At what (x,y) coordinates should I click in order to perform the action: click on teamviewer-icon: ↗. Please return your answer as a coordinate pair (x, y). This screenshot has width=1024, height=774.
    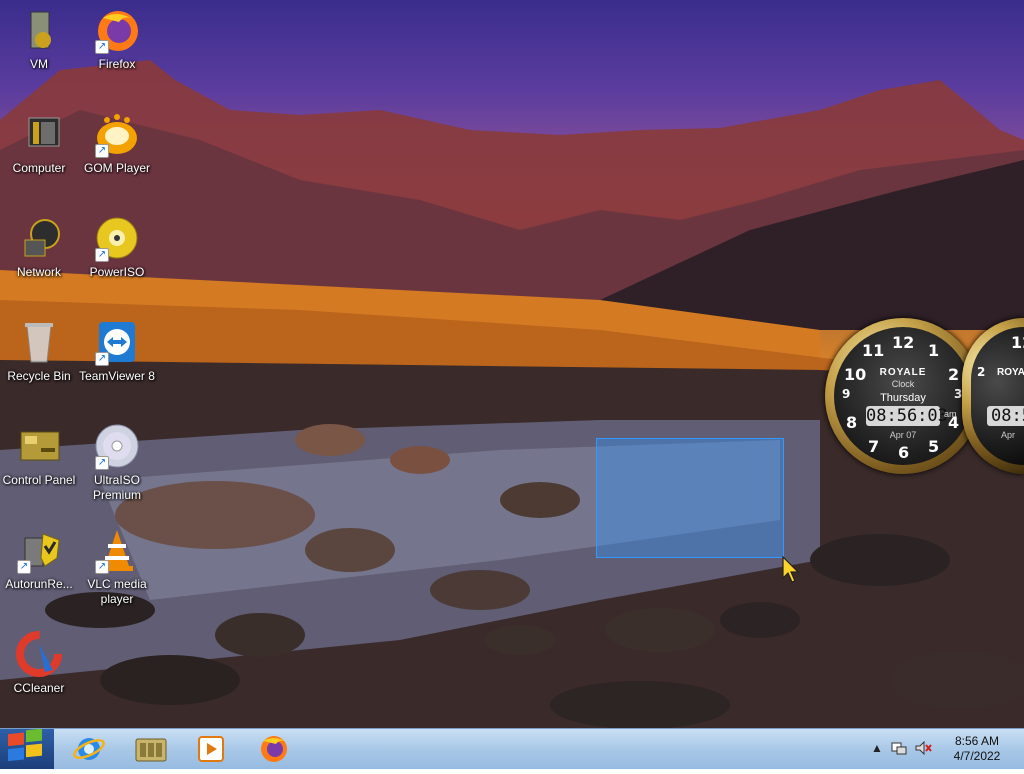
    Looking at the image, I should click on (117, 342).